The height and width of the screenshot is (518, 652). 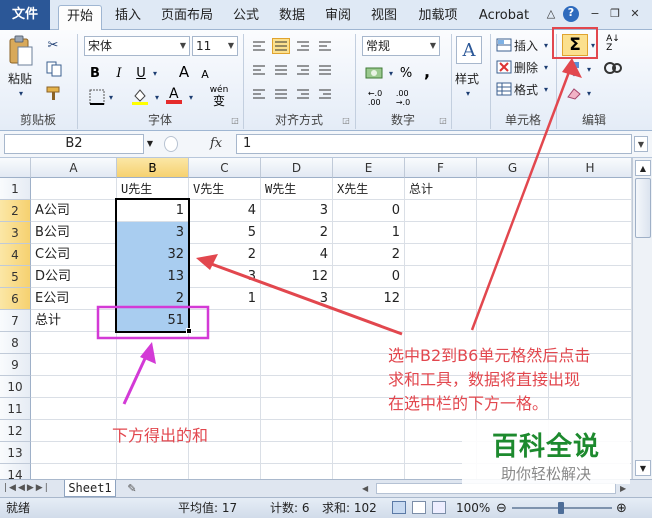 I want to click on arrow-to-selection, so click(x=304, y=298).